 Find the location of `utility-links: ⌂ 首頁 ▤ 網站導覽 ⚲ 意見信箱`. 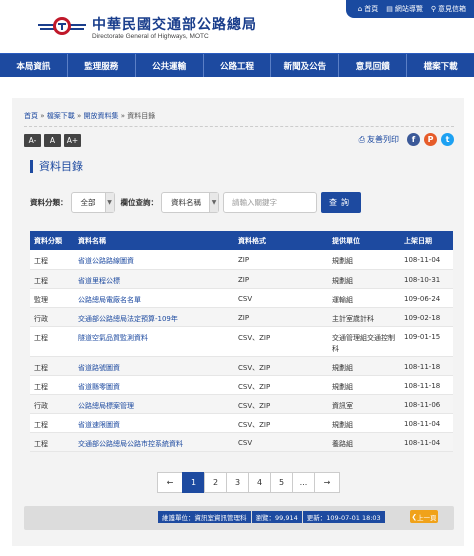

utility-links: ⌂ 首頁 ▤ 網站導覽 ⚲ 意見信箱 is located at coordinates (409, 9).